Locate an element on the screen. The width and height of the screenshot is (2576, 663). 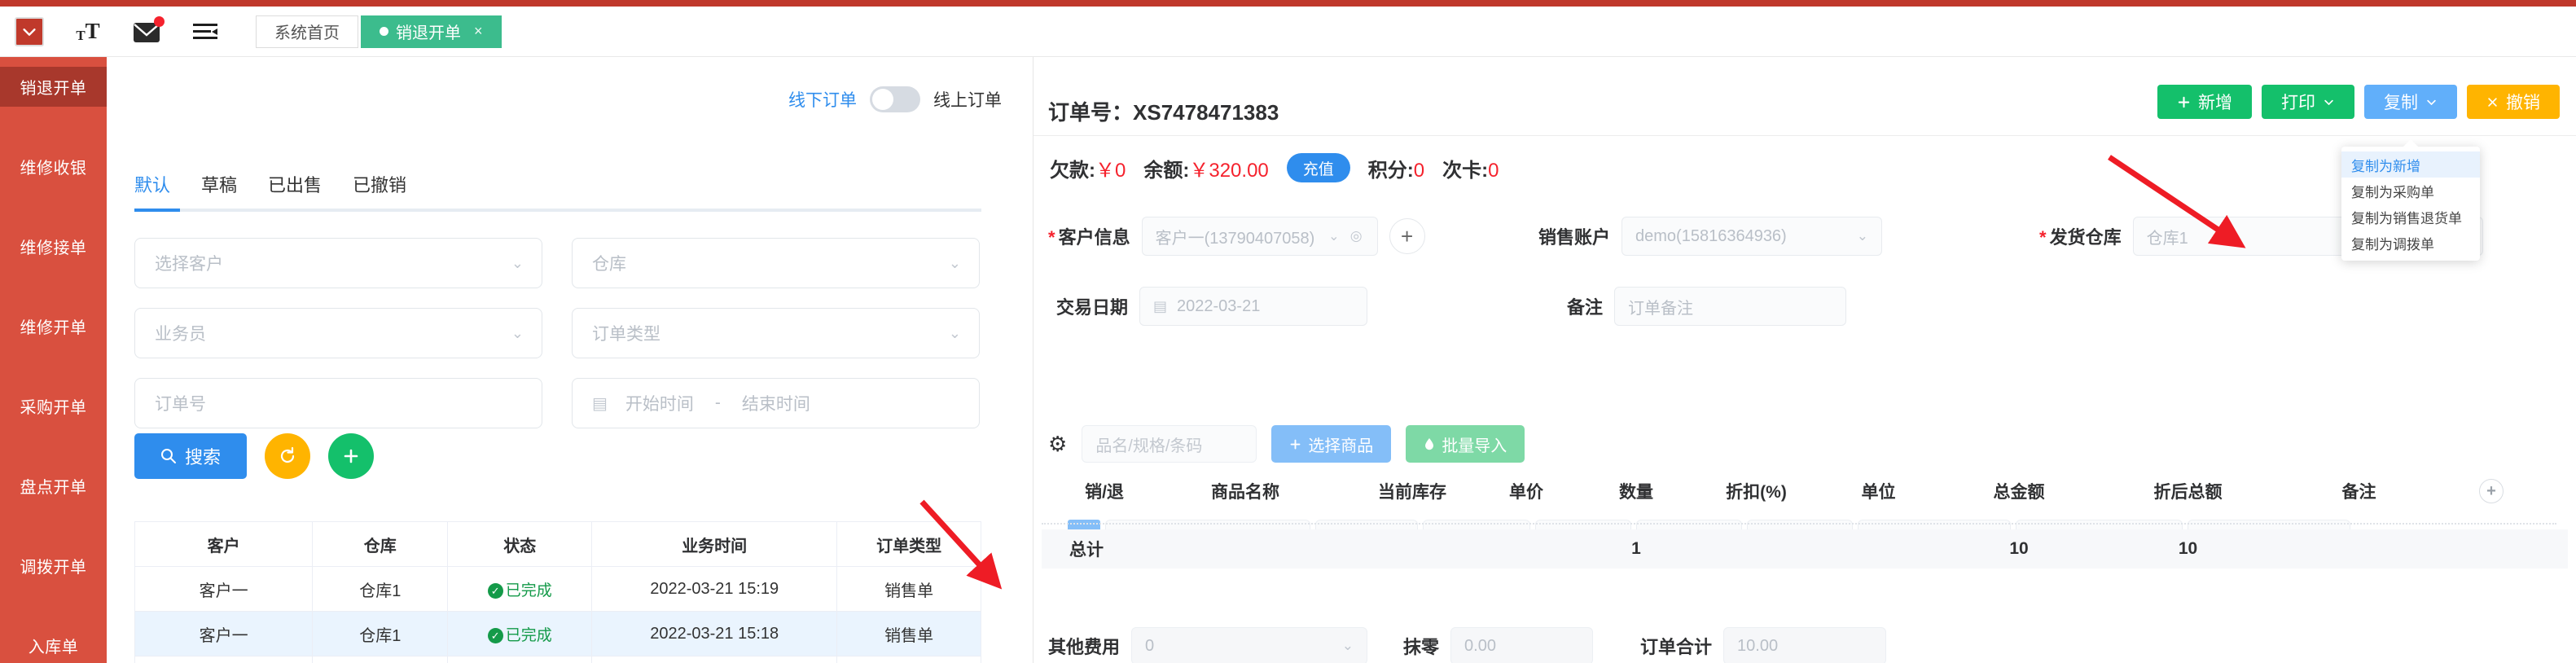
customer-balance-row: 欠款:￥0 余额:￥320.00 充值 积分:0 次卡:0 is located at coordinates (1274, 167).